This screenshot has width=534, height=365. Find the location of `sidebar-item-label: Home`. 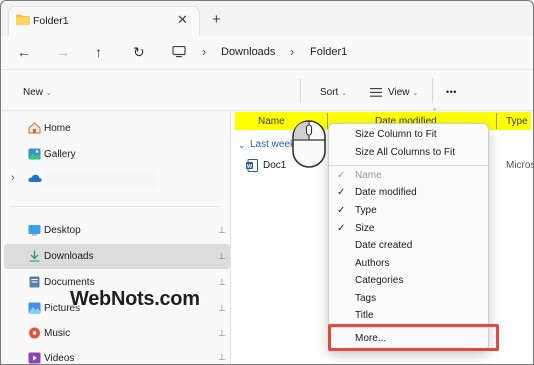

sidebar-item-label: Home is located at coordinates (57, 128).